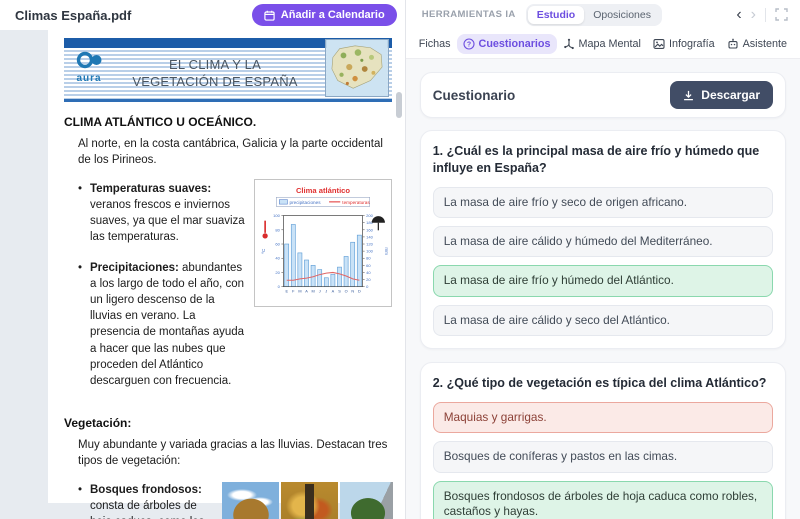  What do you see at coordinates (89, 60) in the screenshot?
I see `aura-logo-icon` at bounding box center [89, 60].